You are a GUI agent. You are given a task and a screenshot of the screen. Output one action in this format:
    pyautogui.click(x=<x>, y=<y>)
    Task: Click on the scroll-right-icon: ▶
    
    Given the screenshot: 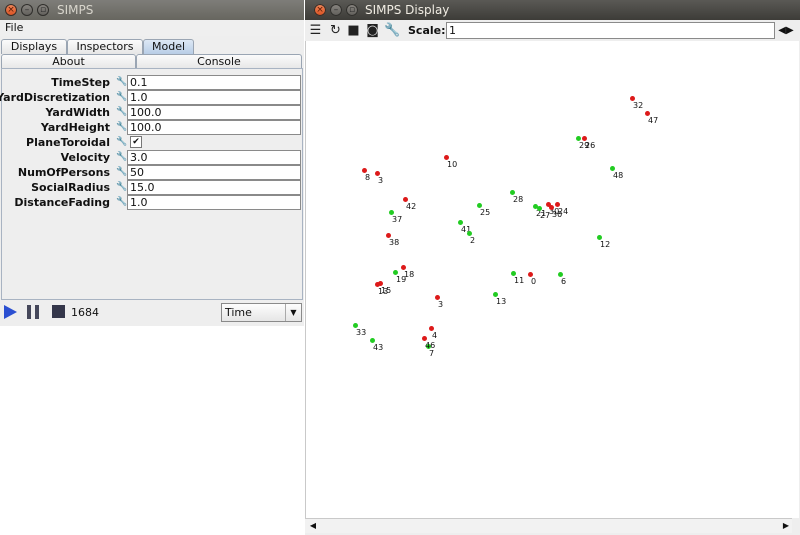 What is the action you would take?
    pyautogui.click(x=786, y=526)
    